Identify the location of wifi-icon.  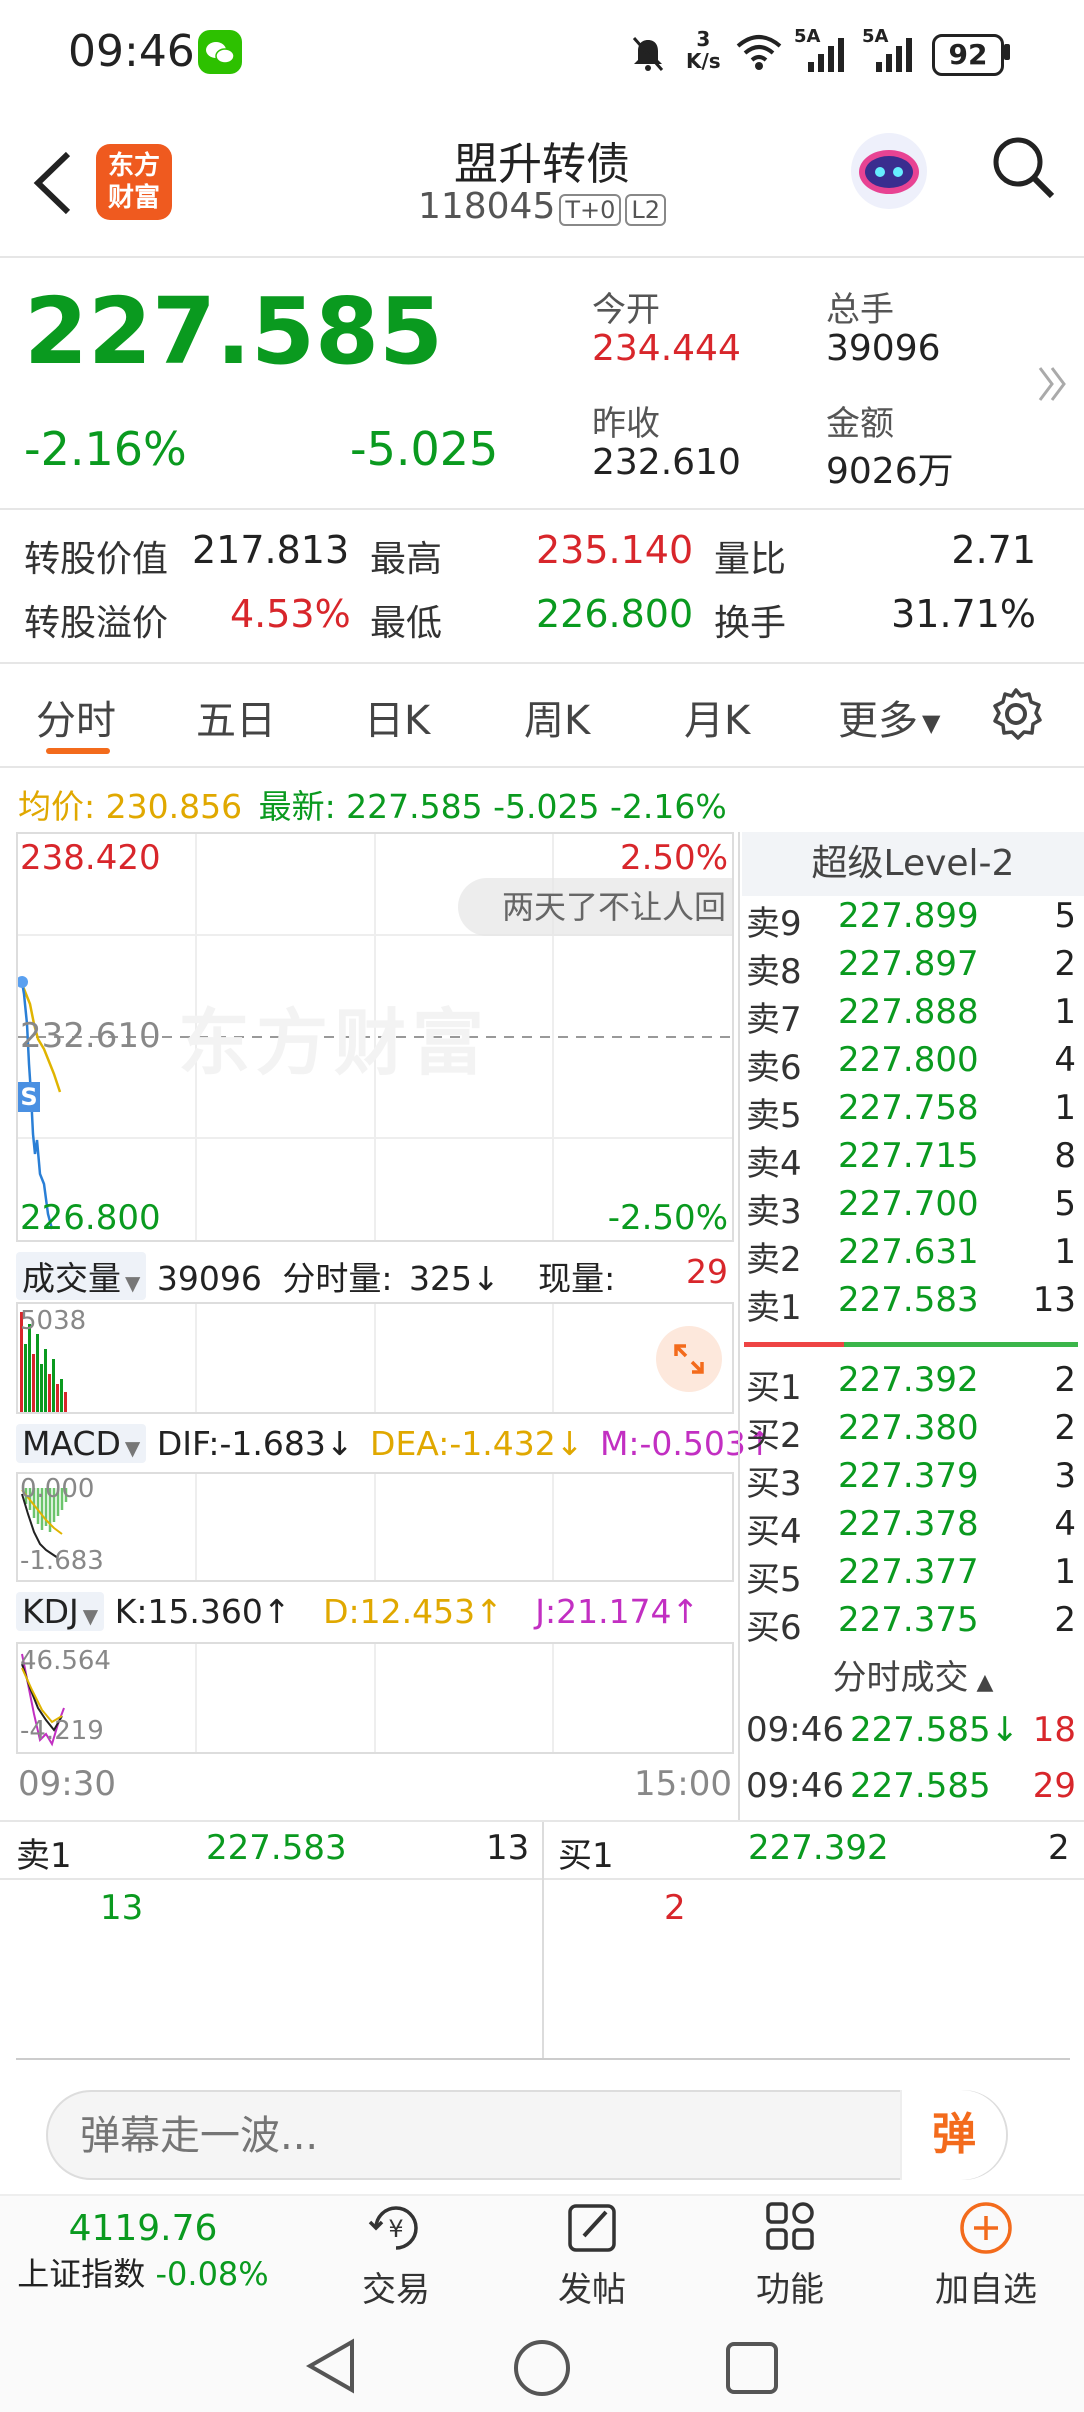
(759, 54).